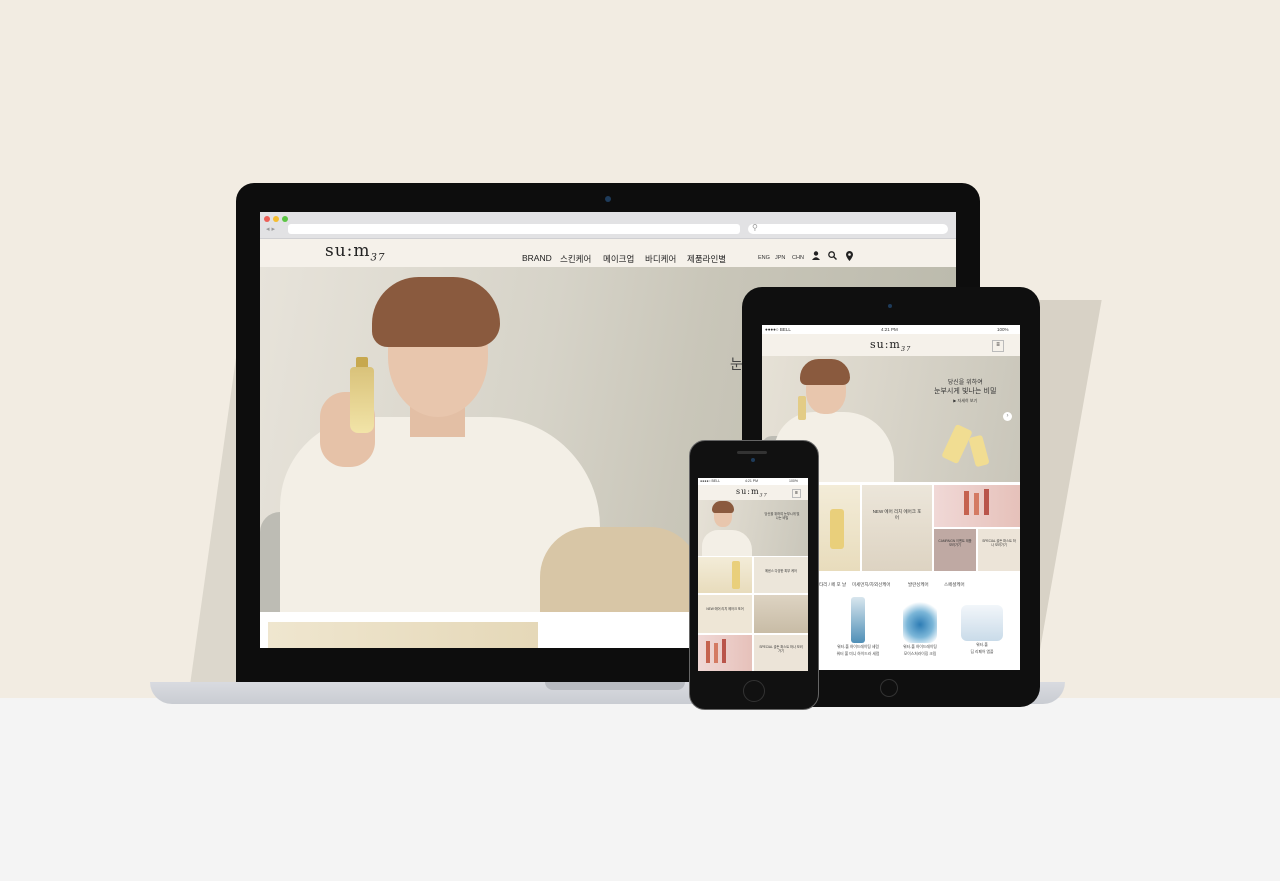 The image size is (1280, 881). I want to click on tablet-home-button, so click(889, 688).